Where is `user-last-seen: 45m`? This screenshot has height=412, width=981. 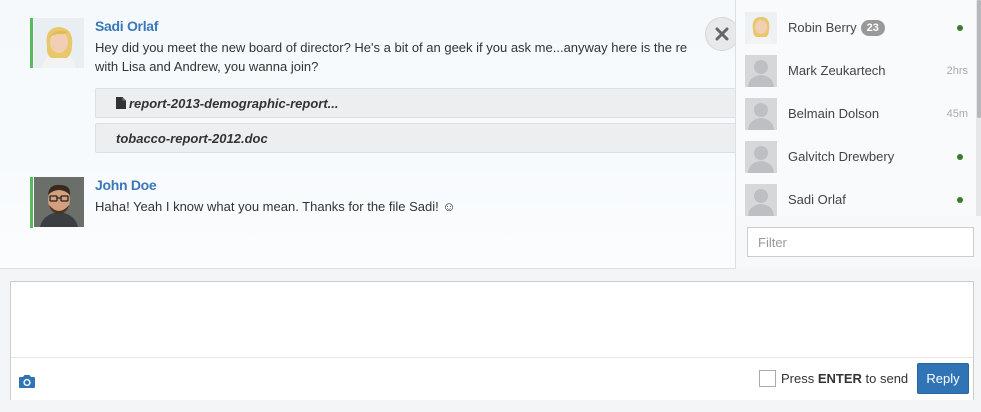 user-last-seen: 45m is located at coordinates (957, 114).